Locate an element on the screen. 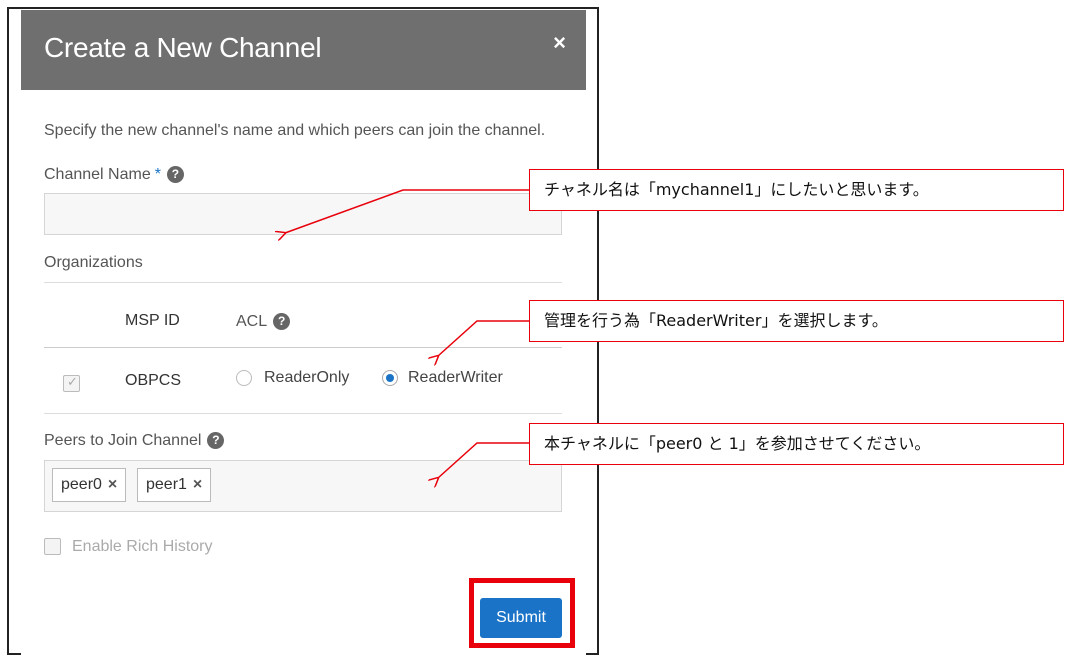  arrow-channel-name is located at coordinates (407, 211).